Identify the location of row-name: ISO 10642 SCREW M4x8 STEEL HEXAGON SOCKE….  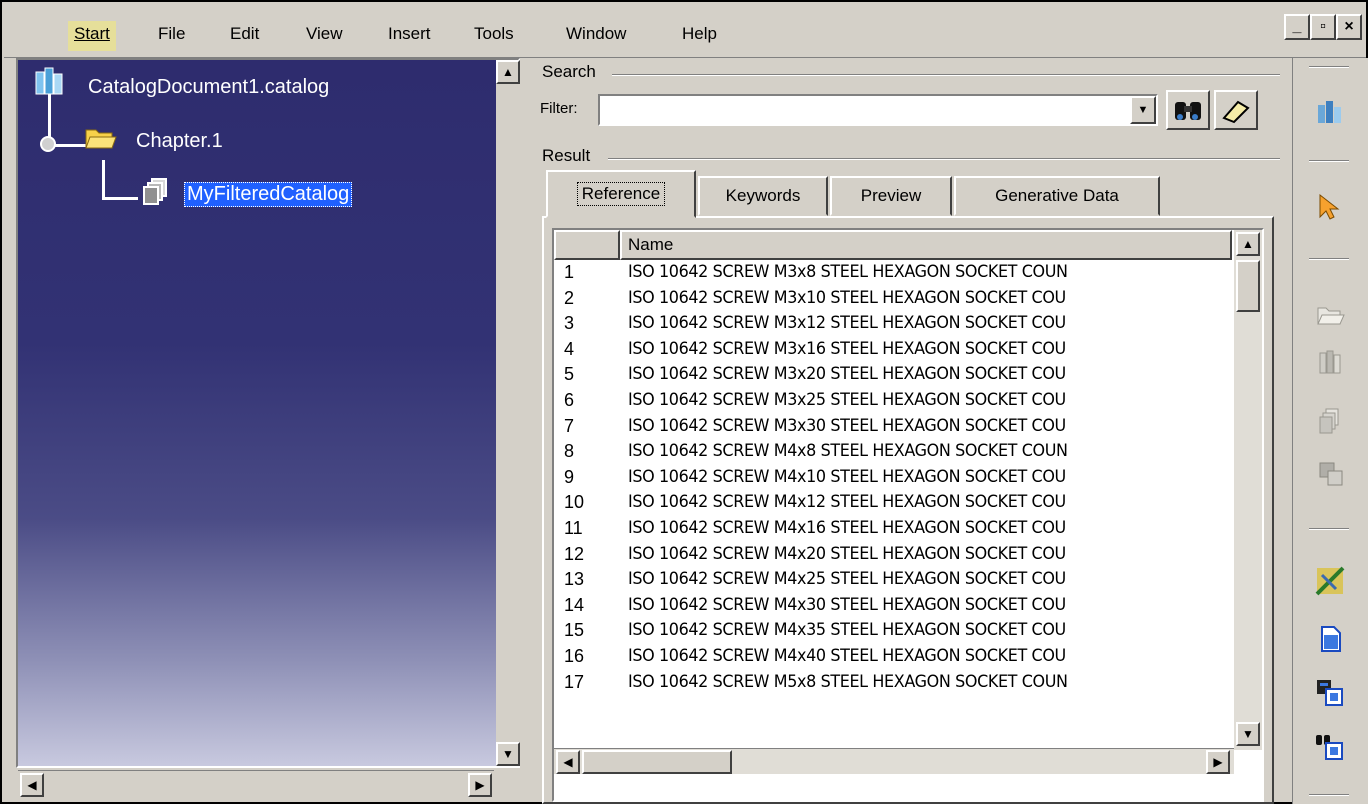
(848, 451).